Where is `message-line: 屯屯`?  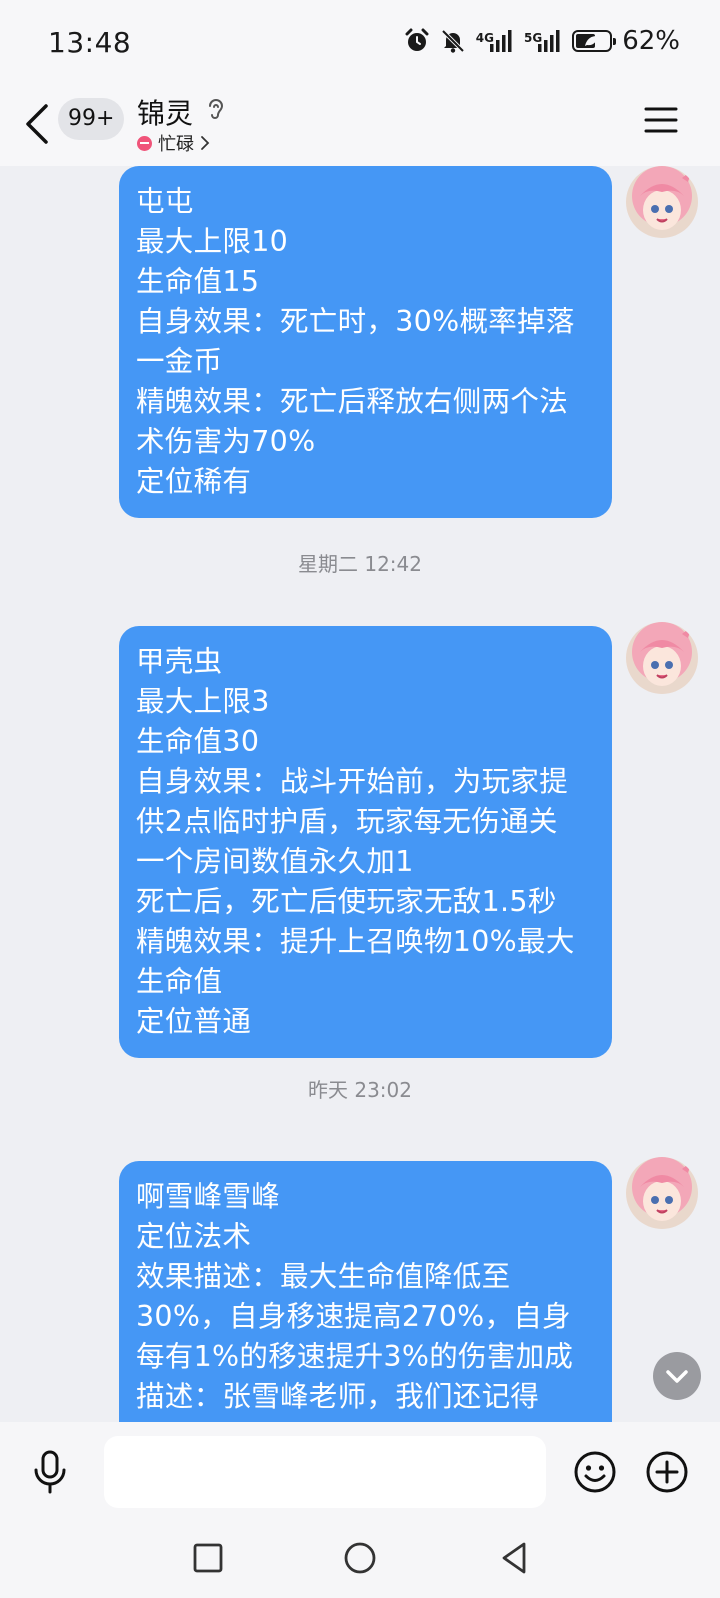
message-line: 屯屯 is located at coordinates (165, 201).